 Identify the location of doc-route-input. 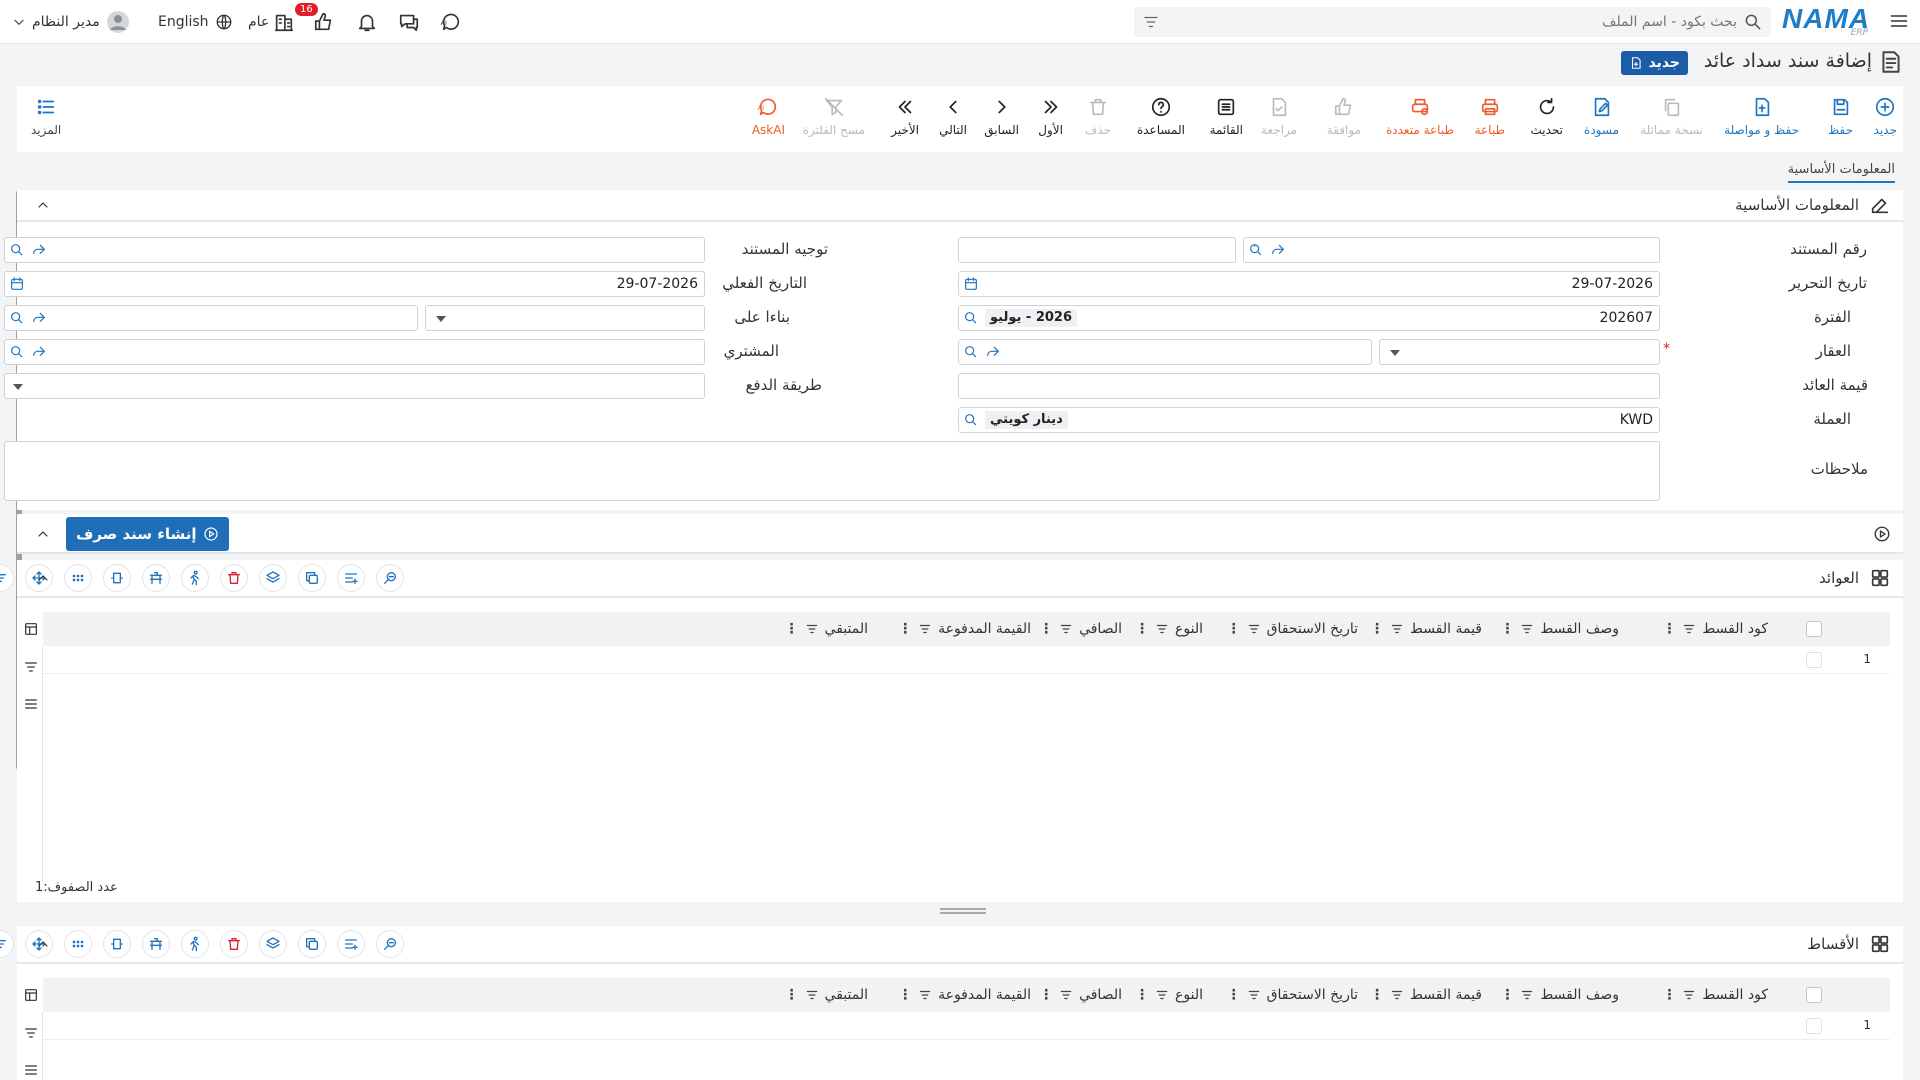
(354, 250).